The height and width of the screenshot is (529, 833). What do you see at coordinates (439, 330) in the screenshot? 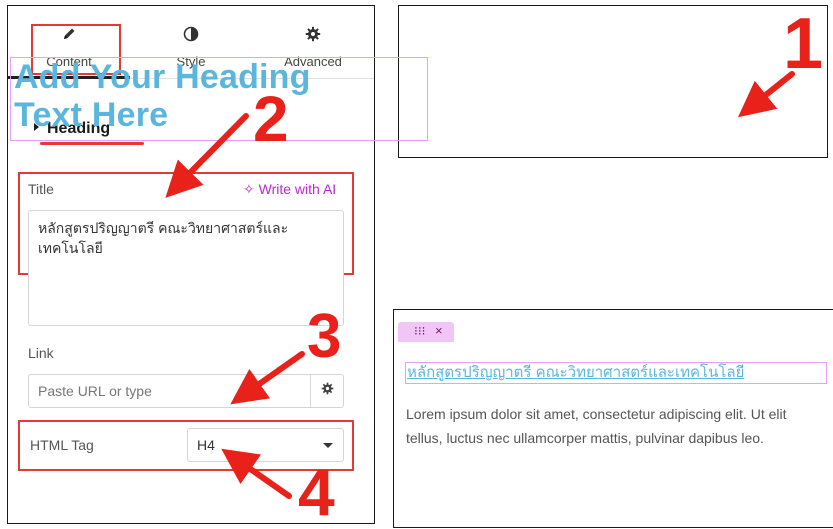
I see `close-icon: ×` at bounding box center [439, 330].